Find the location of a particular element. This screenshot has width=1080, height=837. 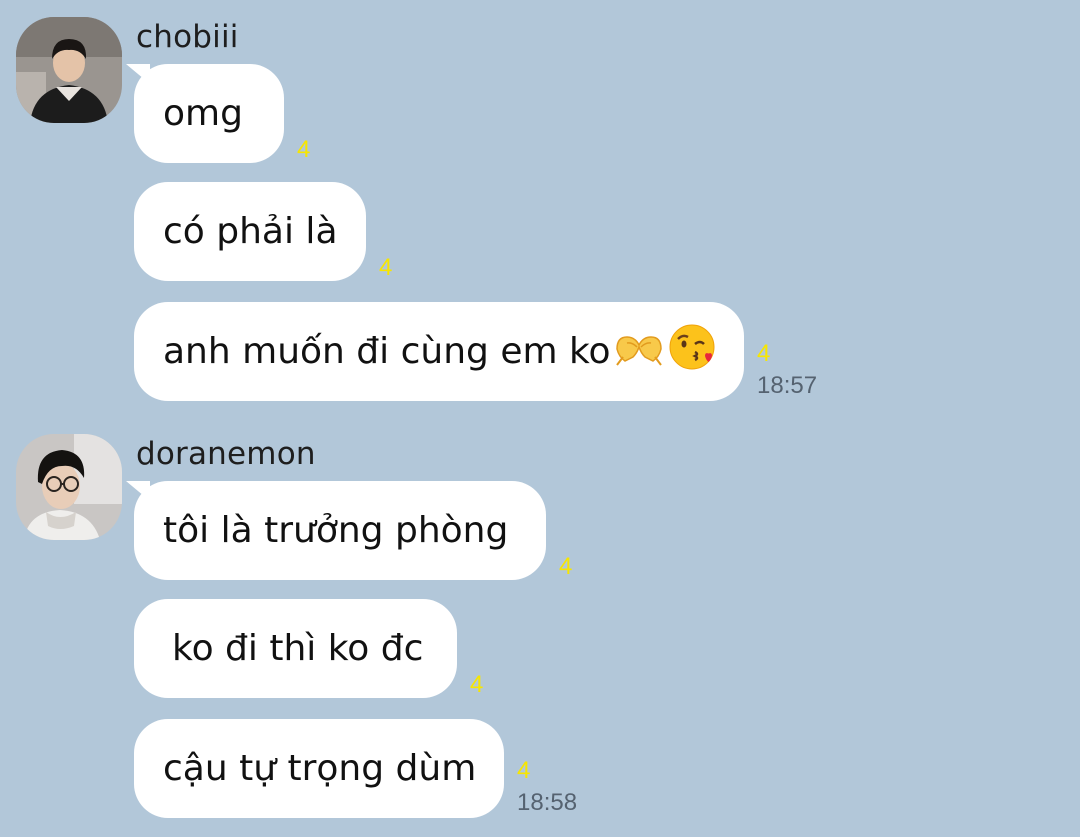

message-time: 18:57 is located at coordinates (787, 385).